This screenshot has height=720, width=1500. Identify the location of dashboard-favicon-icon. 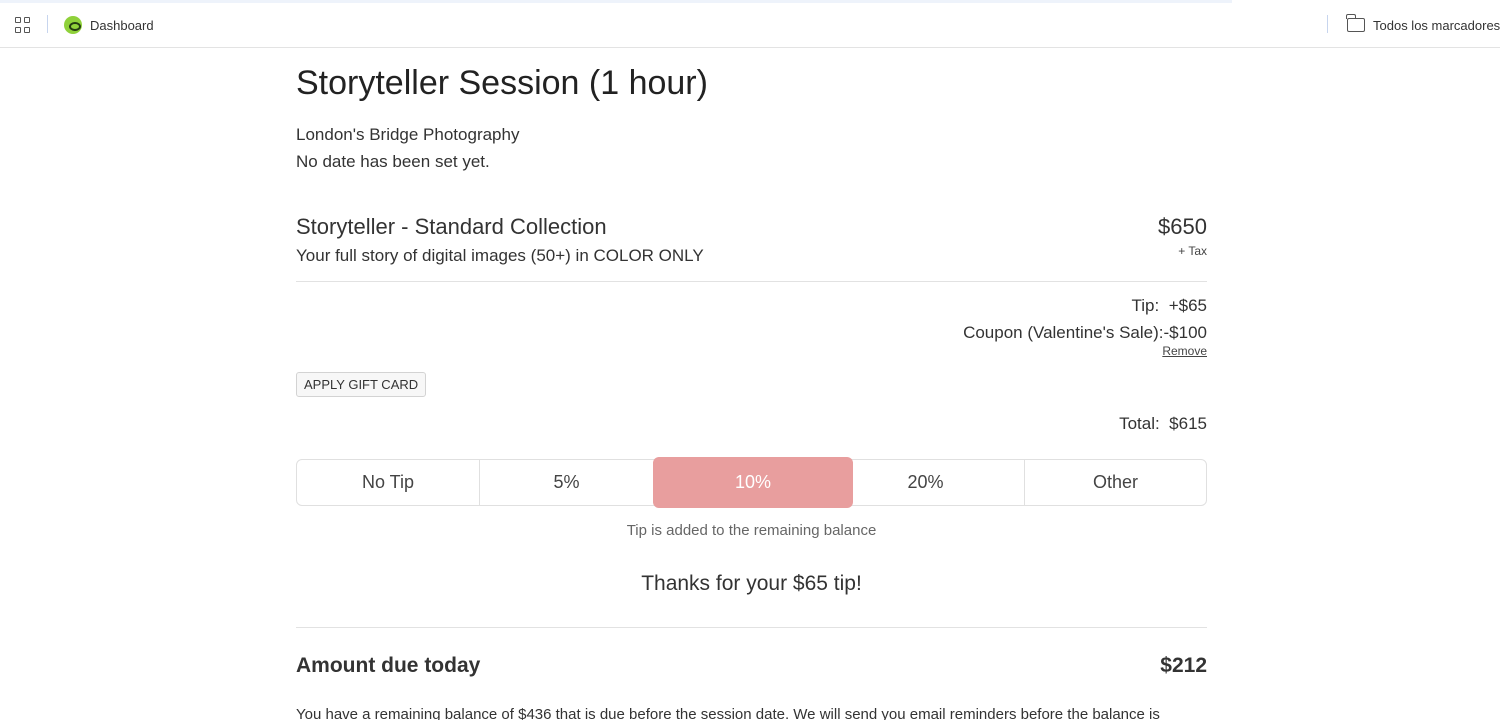
(73, 25).